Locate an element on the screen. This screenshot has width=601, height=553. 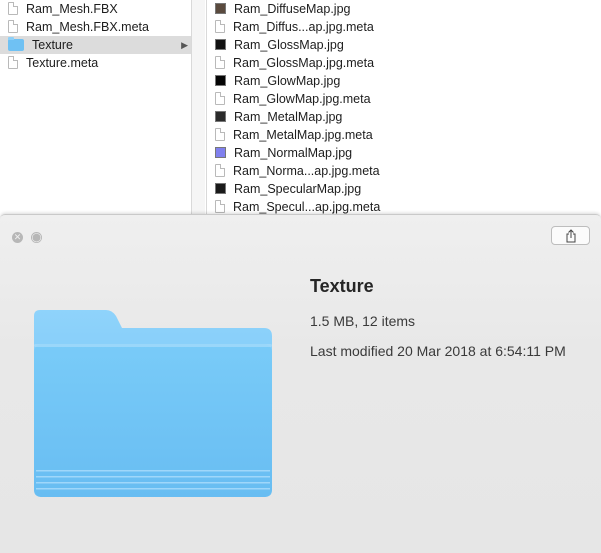
file-name: Texture.meta is located at coordinates (62, 63).